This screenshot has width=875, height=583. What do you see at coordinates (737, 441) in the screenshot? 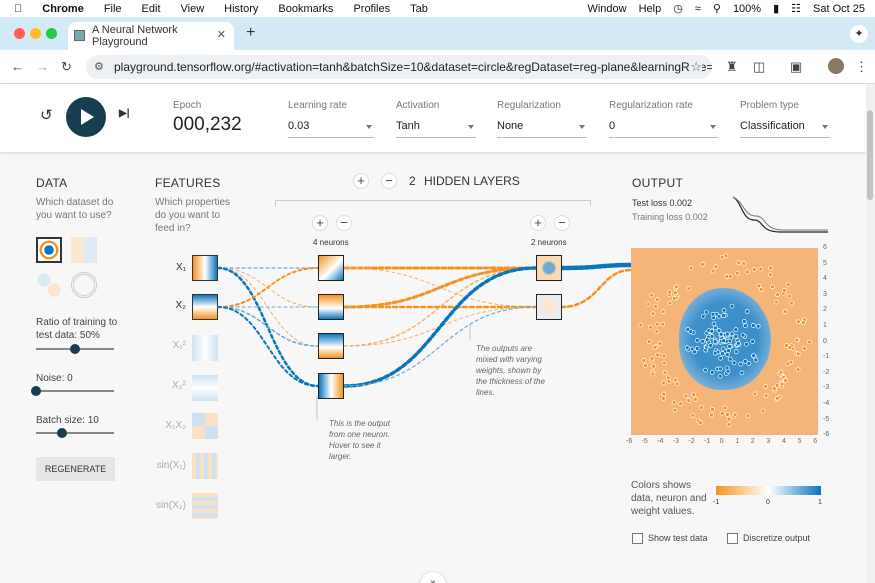
I see `x-tick-label: 1` at bounding box center [737, 441].